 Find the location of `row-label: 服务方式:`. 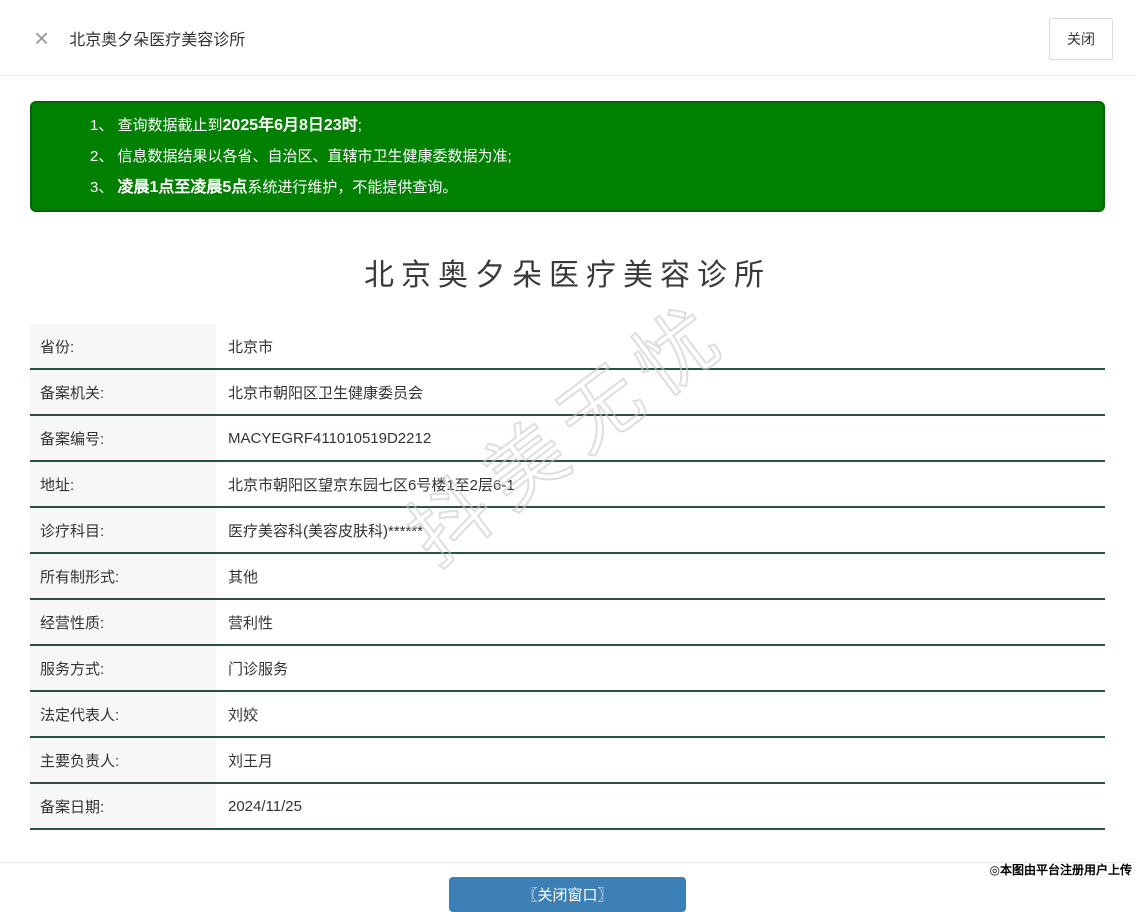

row-label: 服务方式: is located at coordinates (123, 668).